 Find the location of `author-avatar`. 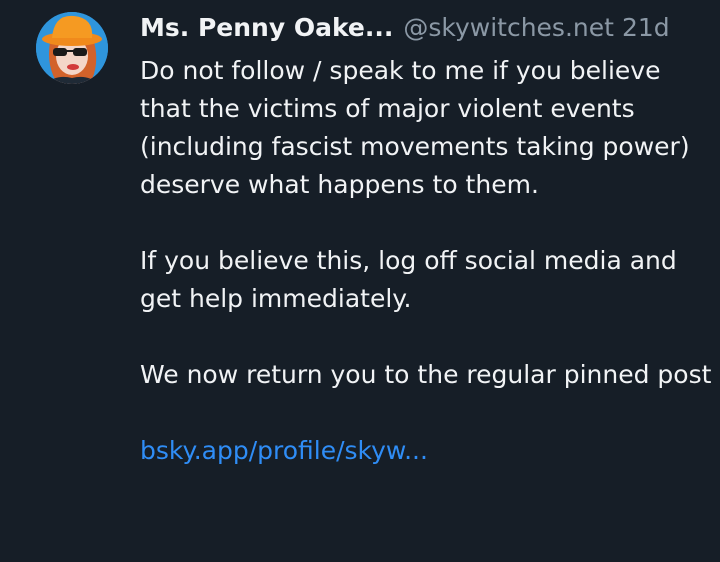

author-avatar is located at coordinates (72, 48).